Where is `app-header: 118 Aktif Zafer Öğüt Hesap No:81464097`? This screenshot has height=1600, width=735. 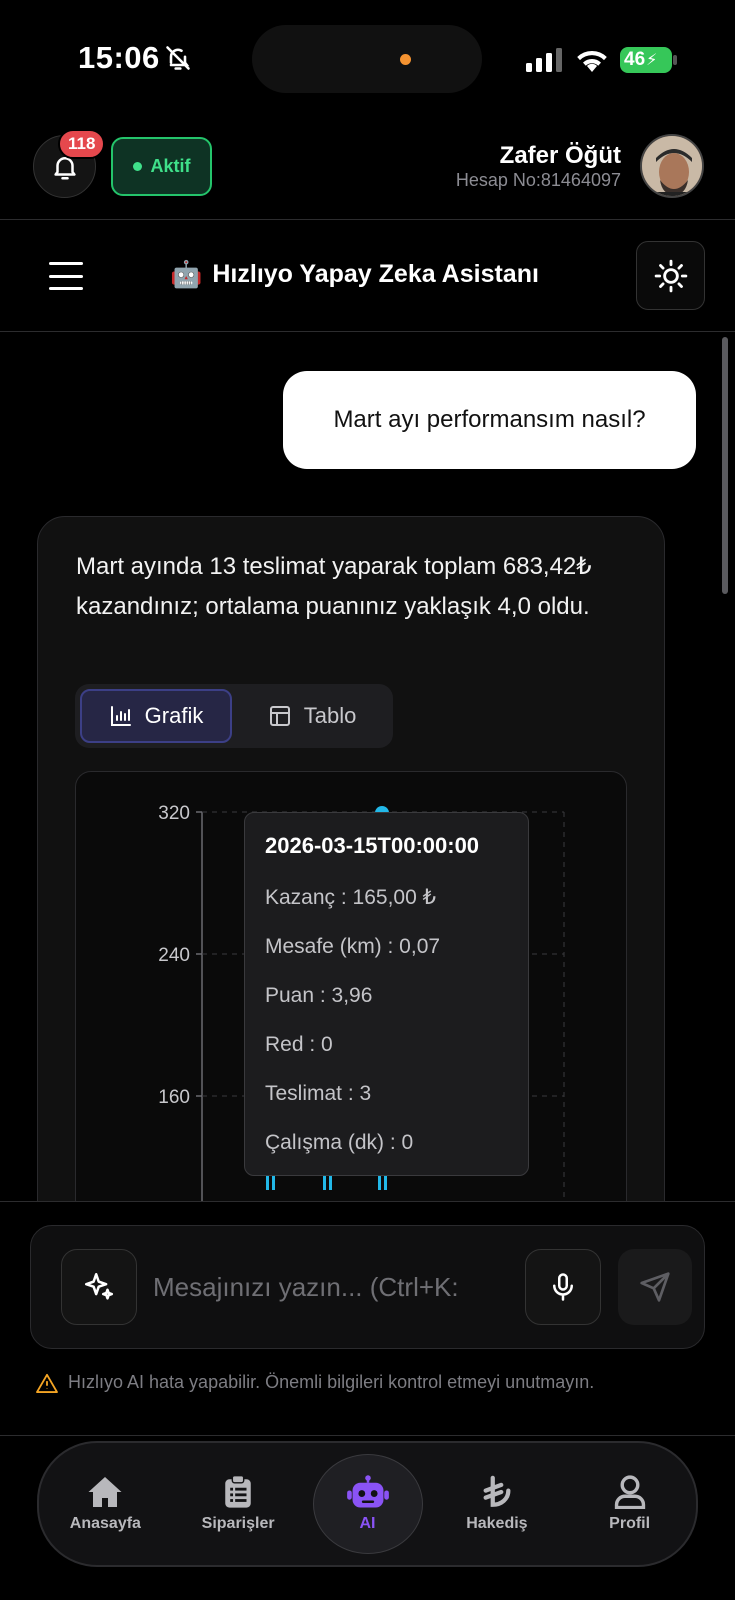 app-header: 118 Aktif Zafer Öğüt Hesap No:81464097 is located at coordinates (367, 170).